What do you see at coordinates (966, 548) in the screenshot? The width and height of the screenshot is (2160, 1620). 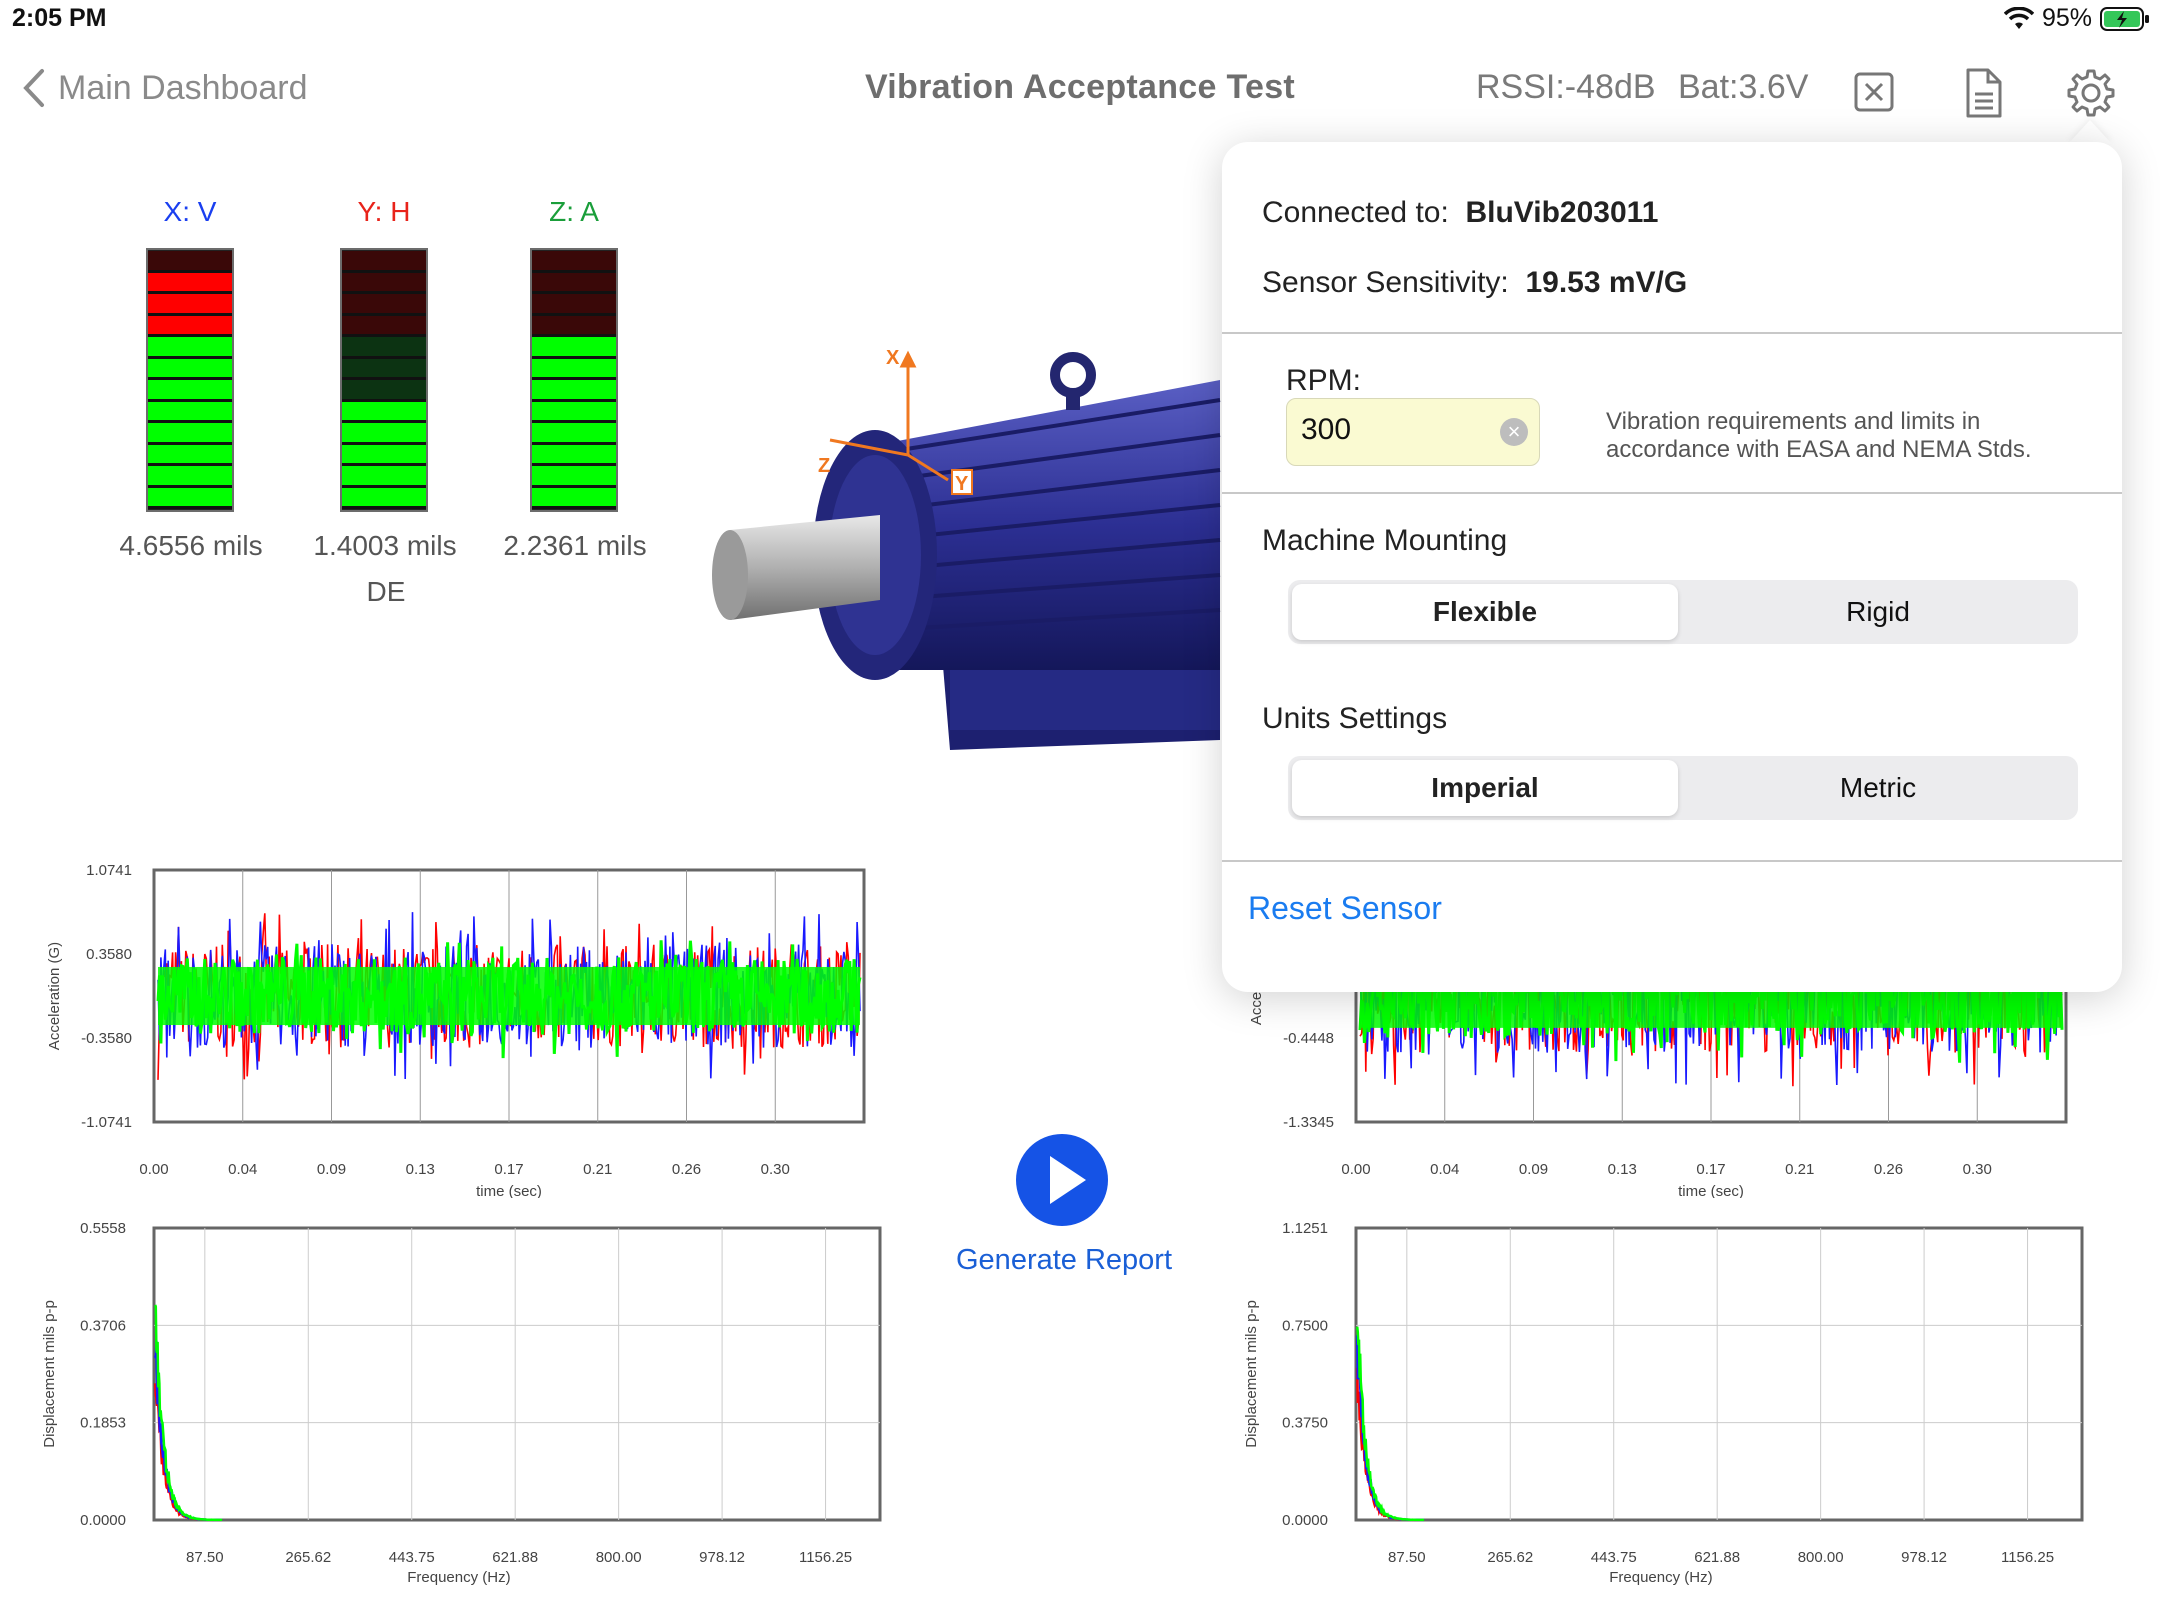 I see `motor-illustration: X Z Y` at bounding box center [966, 548].